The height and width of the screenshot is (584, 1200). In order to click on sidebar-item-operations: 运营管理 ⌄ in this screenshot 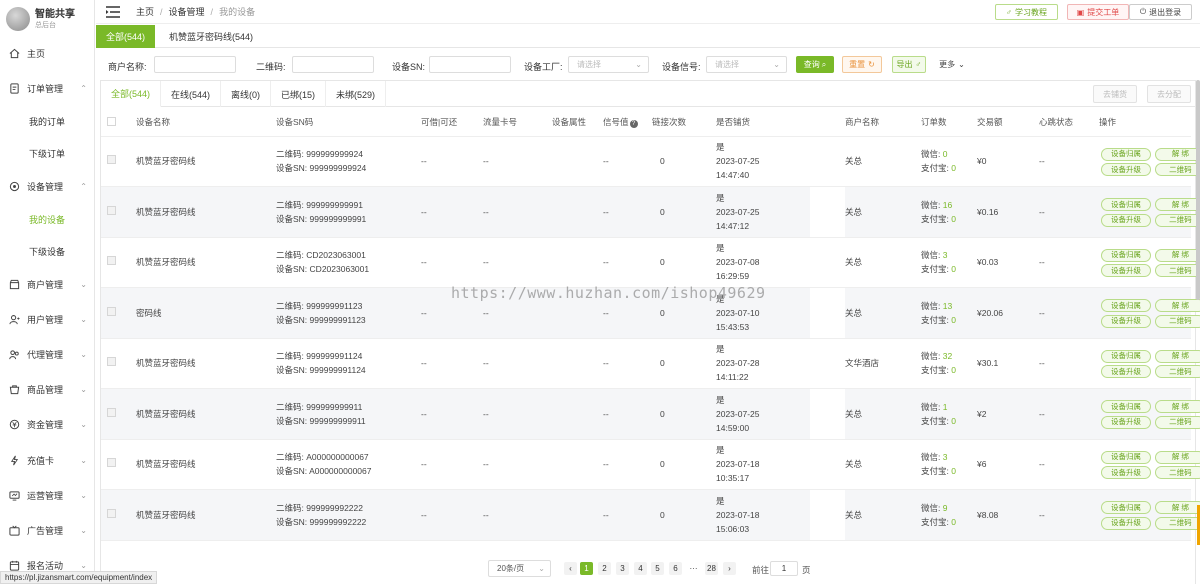, I will do `click(47, 495)`.